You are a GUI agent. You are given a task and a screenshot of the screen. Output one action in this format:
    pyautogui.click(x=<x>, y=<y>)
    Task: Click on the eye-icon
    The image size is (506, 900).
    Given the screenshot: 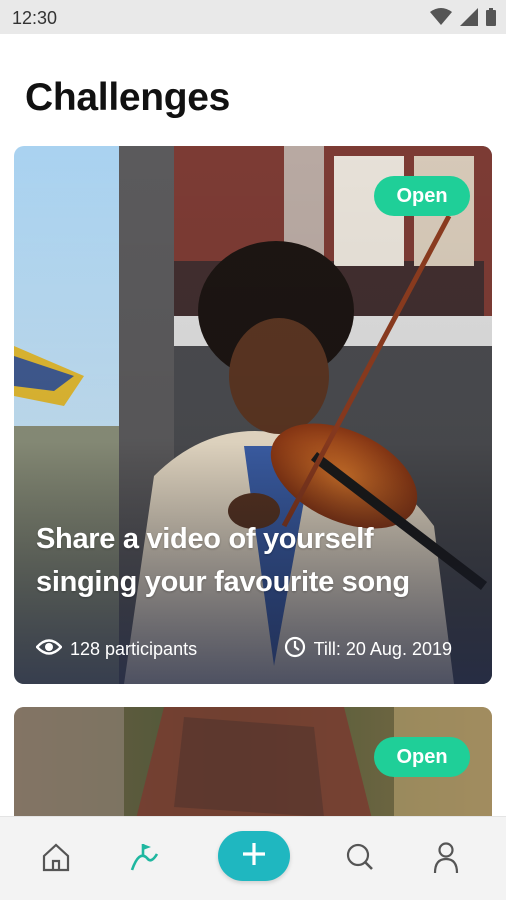 What is the action you would take?
    pyautogui.click(x=49, y=649)
    